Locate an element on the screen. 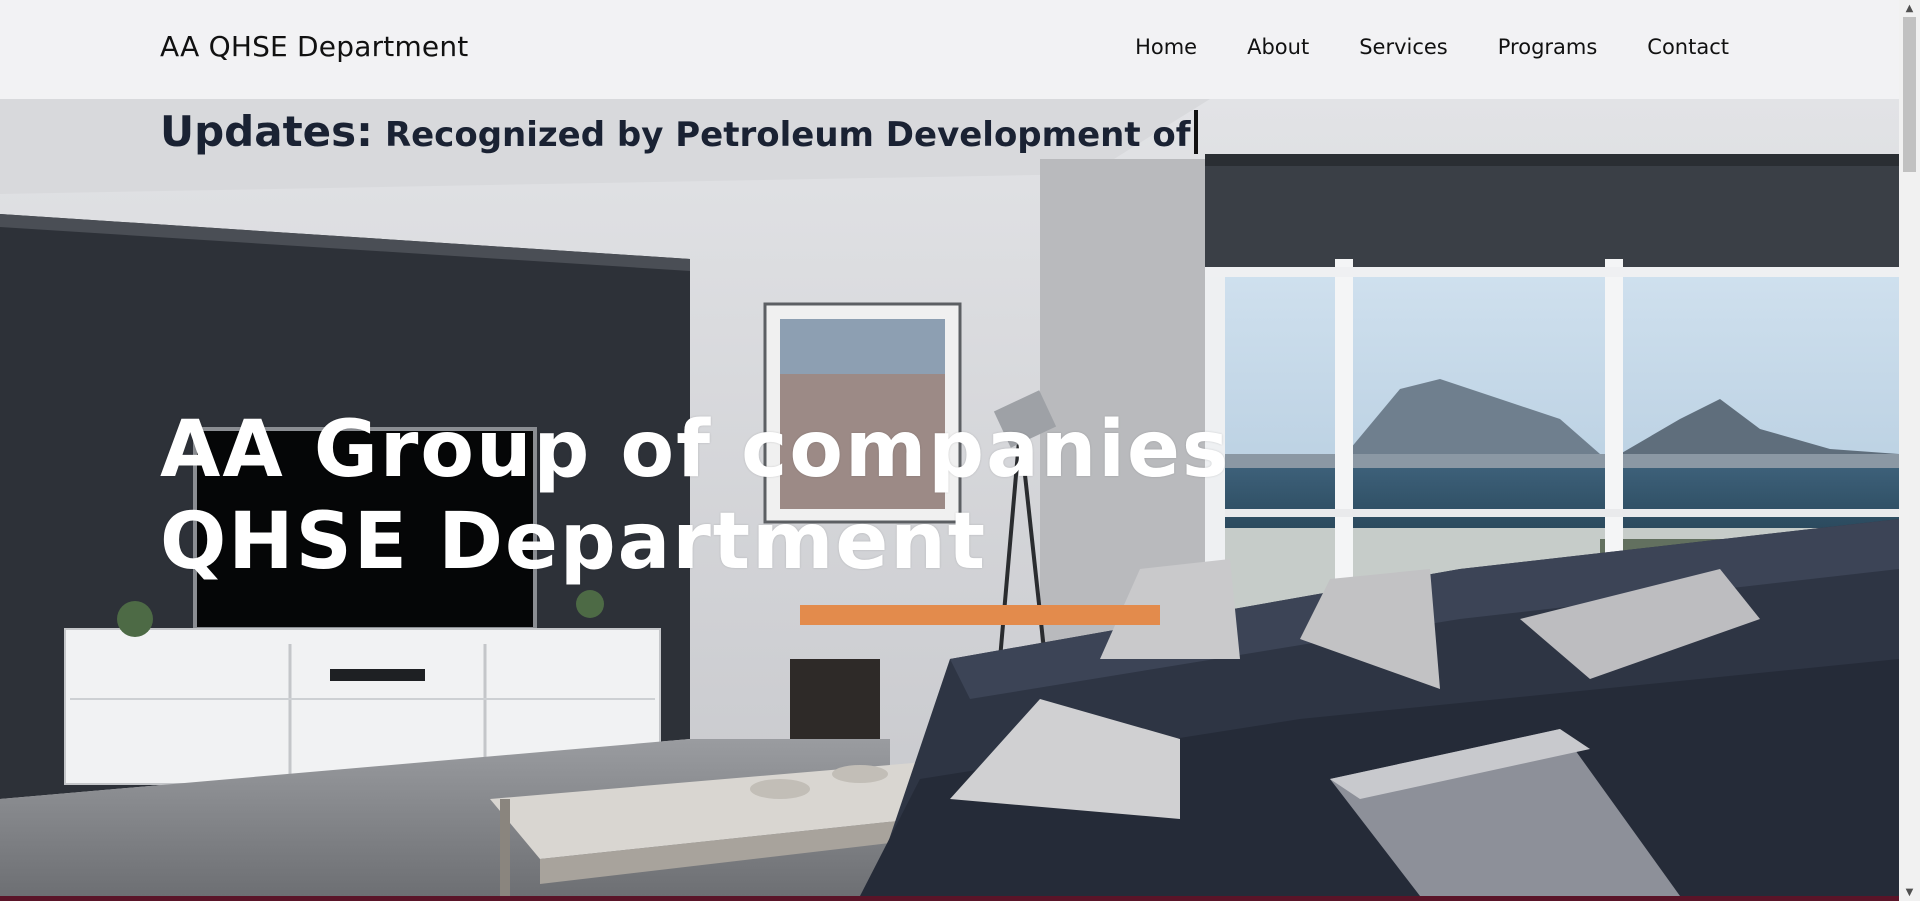 This screenshot has width=1920, height=901. nav-home-link: Home is located at coordinates (1166, 47).